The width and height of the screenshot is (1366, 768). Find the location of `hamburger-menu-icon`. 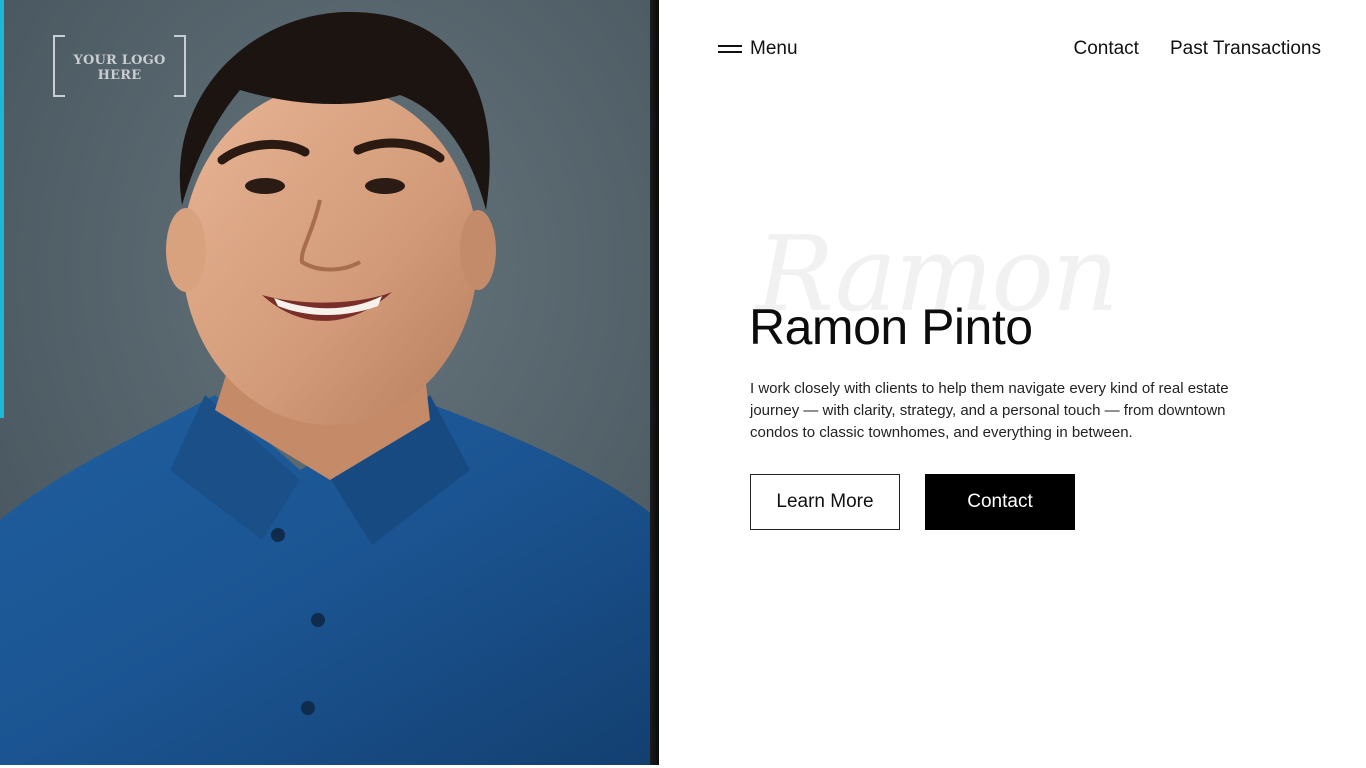

hamburger-menu-icon is located at coordinates (730, 49).